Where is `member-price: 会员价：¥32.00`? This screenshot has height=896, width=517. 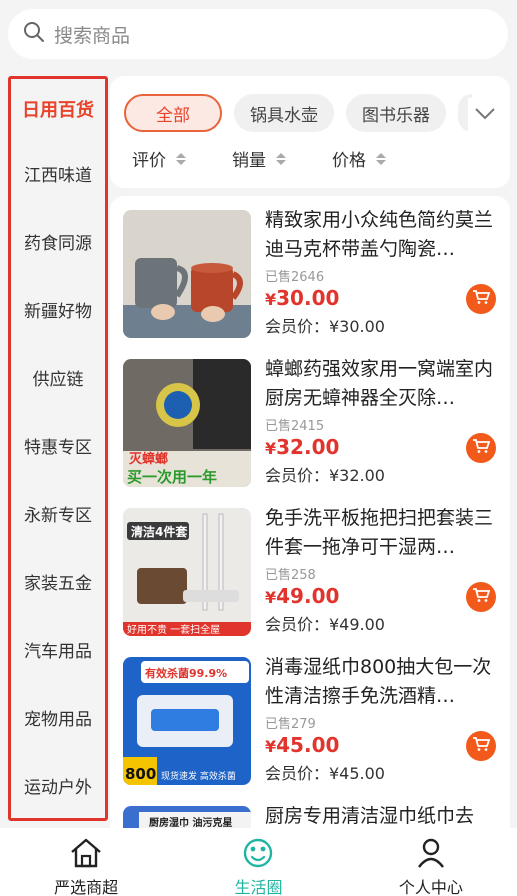
member-price: 会员价：¥32.00 is located at coordinates (325, 475).